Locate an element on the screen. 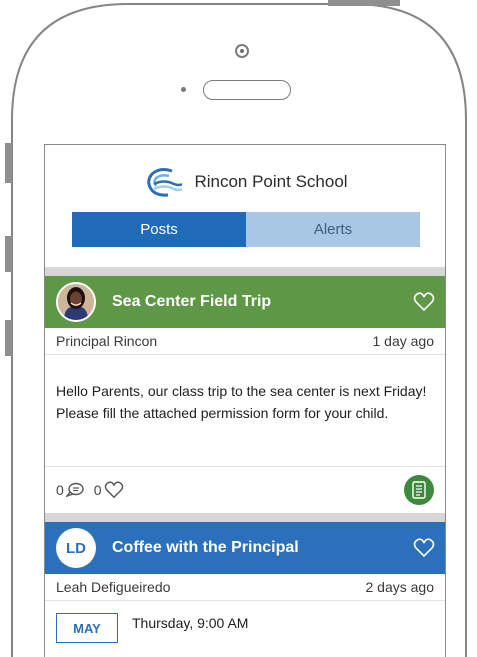 This screenshot has width=477, height=657. mute-switch is located at coordinates (8, 163).